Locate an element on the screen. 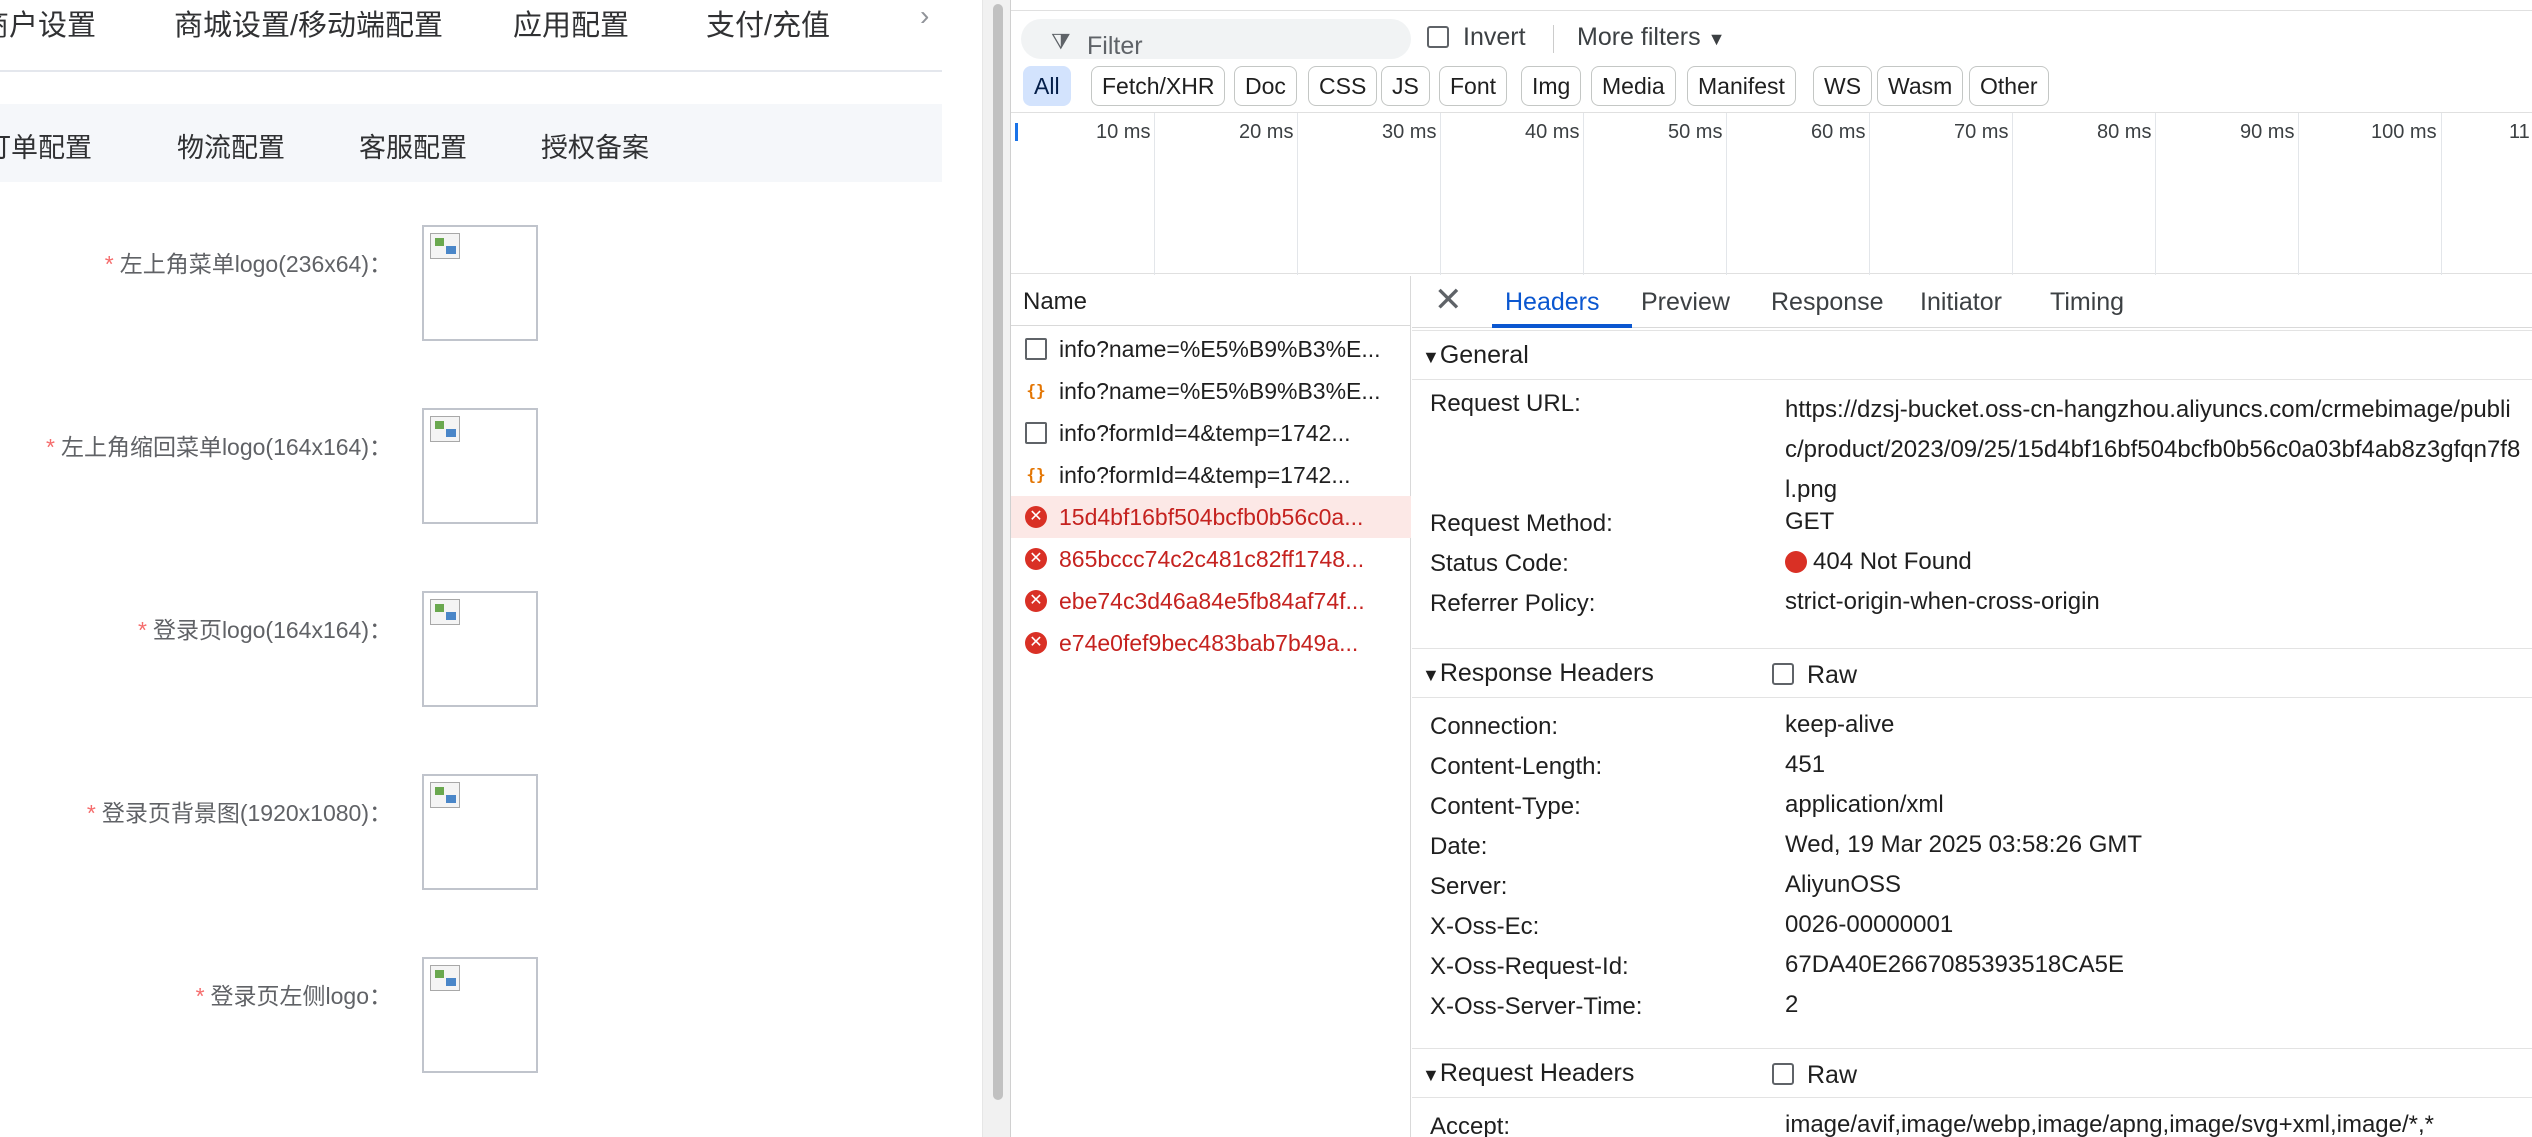  filter-input: ⧩ Filter is located at coordinates (1216, 39).